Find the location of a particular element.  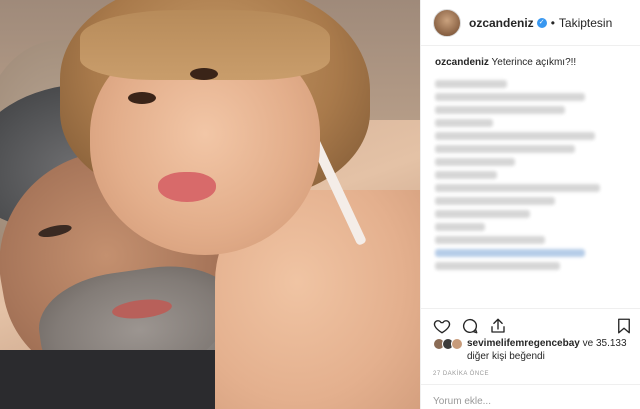

likes-connector: ve is located at coordinates (588, 343).